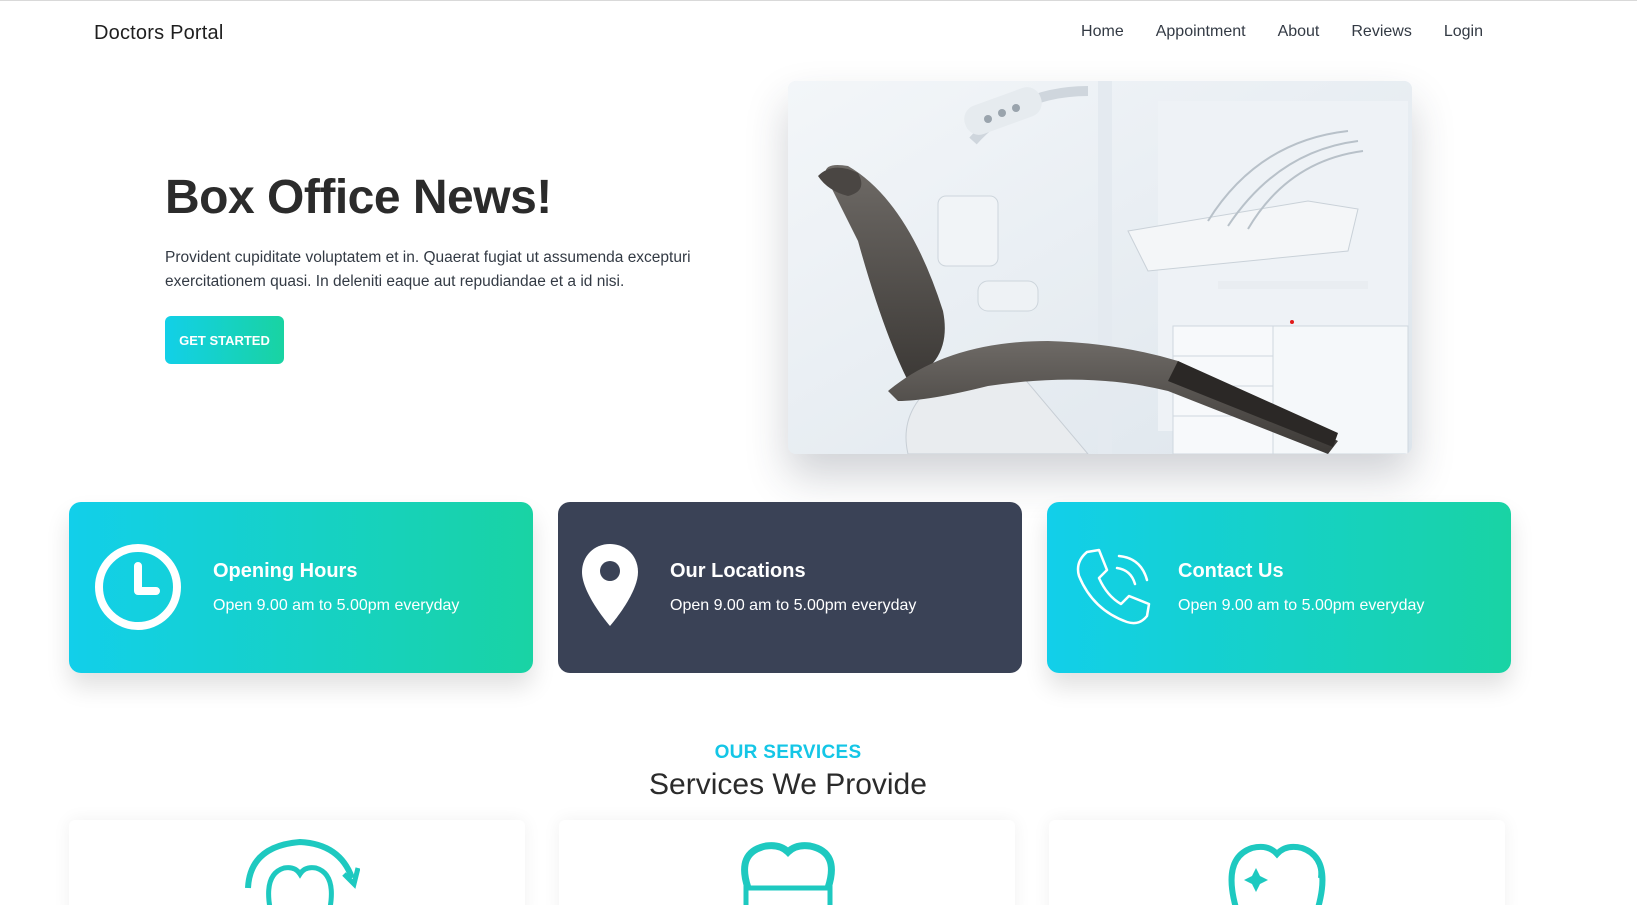 The width and height of the screenshot is (1637, 905). What do you see at coordinates (138, 587) in the screenshot?
I see `clock-icon` at bounding box center [138, 587].